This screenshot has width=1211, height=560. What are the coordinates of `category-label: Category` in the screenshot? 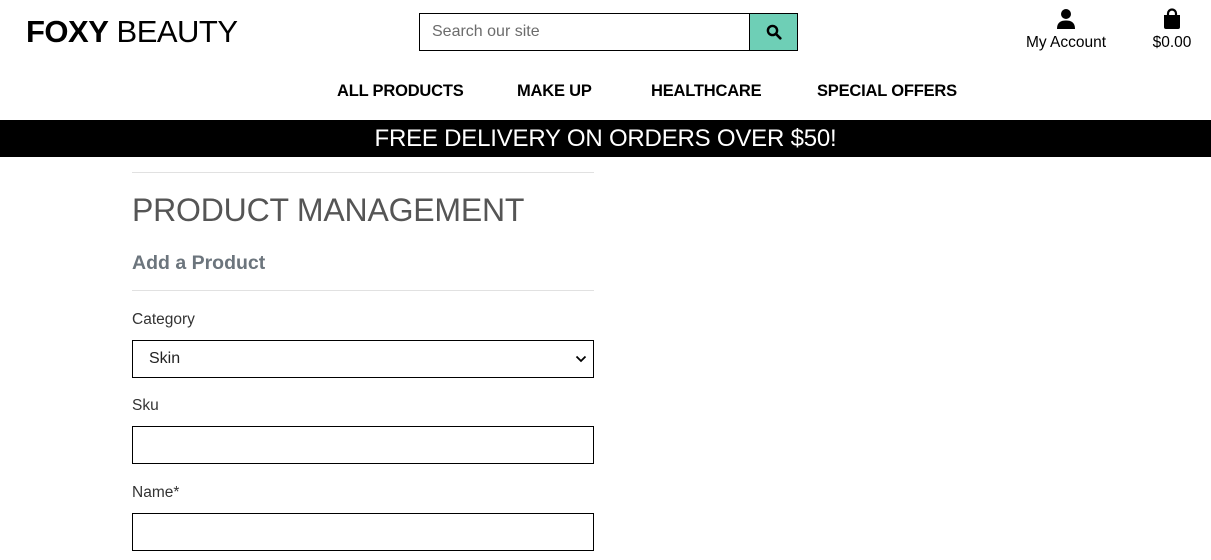 It's located at (163, 319).